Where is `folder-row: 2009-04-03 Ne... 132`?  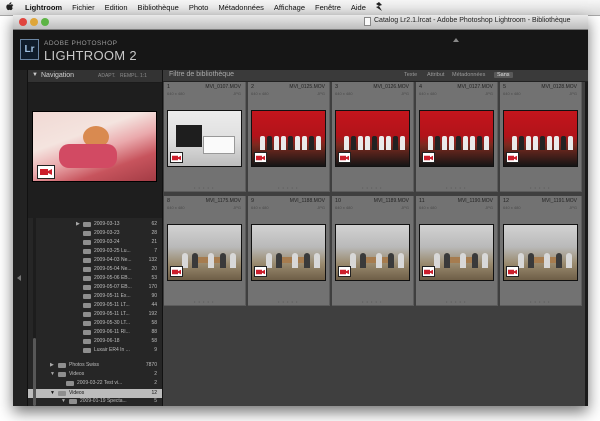 folder-row: 2009-04-03 Ne... 132 is located at coordinates (95, 260).